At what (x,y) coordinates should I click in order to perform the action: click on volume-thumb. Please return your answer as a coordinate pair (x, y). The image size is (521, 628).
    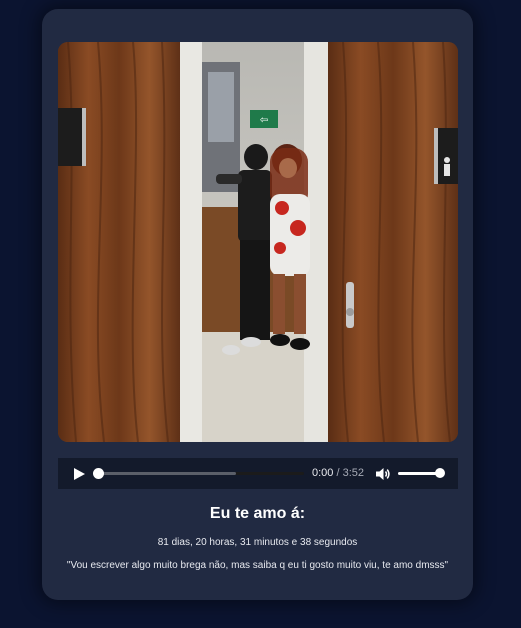
    Looking at the image, I should click on (440, 473).